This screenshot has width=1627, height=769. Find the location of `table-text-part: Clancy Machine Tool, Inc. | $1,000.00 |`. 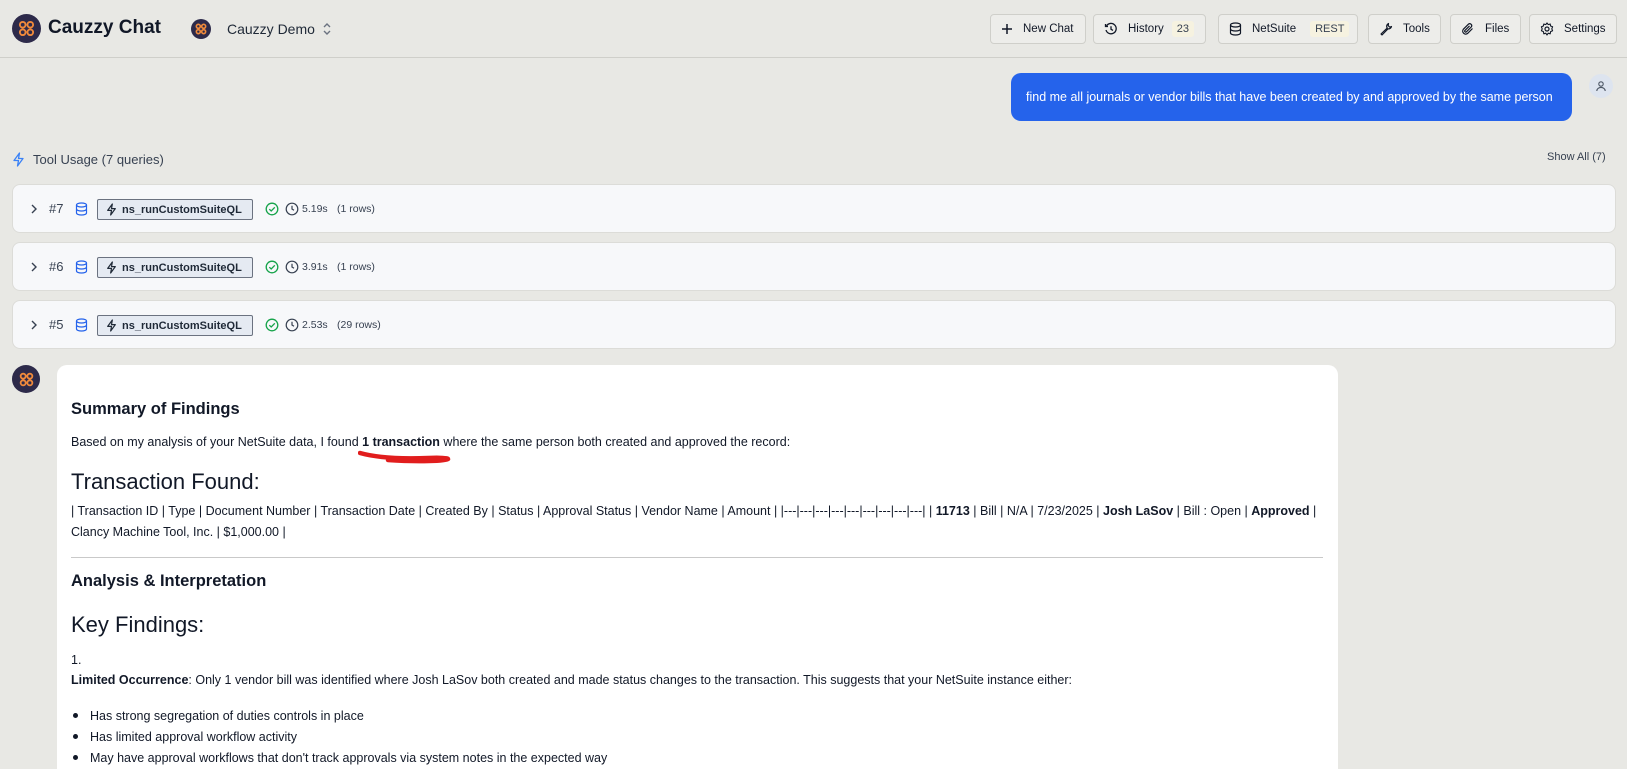

table-text-part: Clancy Machine Tool, Inc. | $1,000.00 | is located at coordinates (178, 532).